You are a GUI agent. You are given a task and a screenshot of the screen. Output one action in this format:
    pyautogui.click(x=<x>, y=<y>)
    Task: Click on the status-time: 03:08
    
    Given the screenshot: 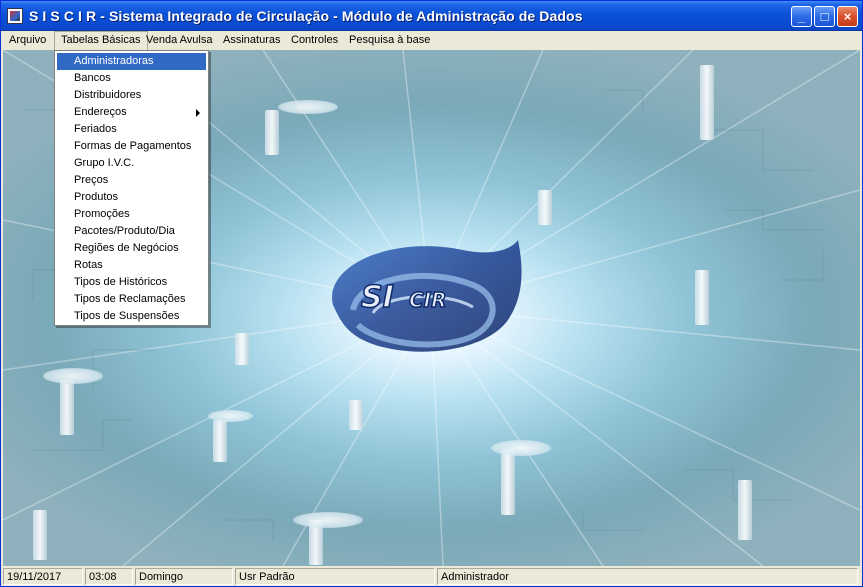 What is the action you would take?
    pyautogui.click(x=109, y=576)
    